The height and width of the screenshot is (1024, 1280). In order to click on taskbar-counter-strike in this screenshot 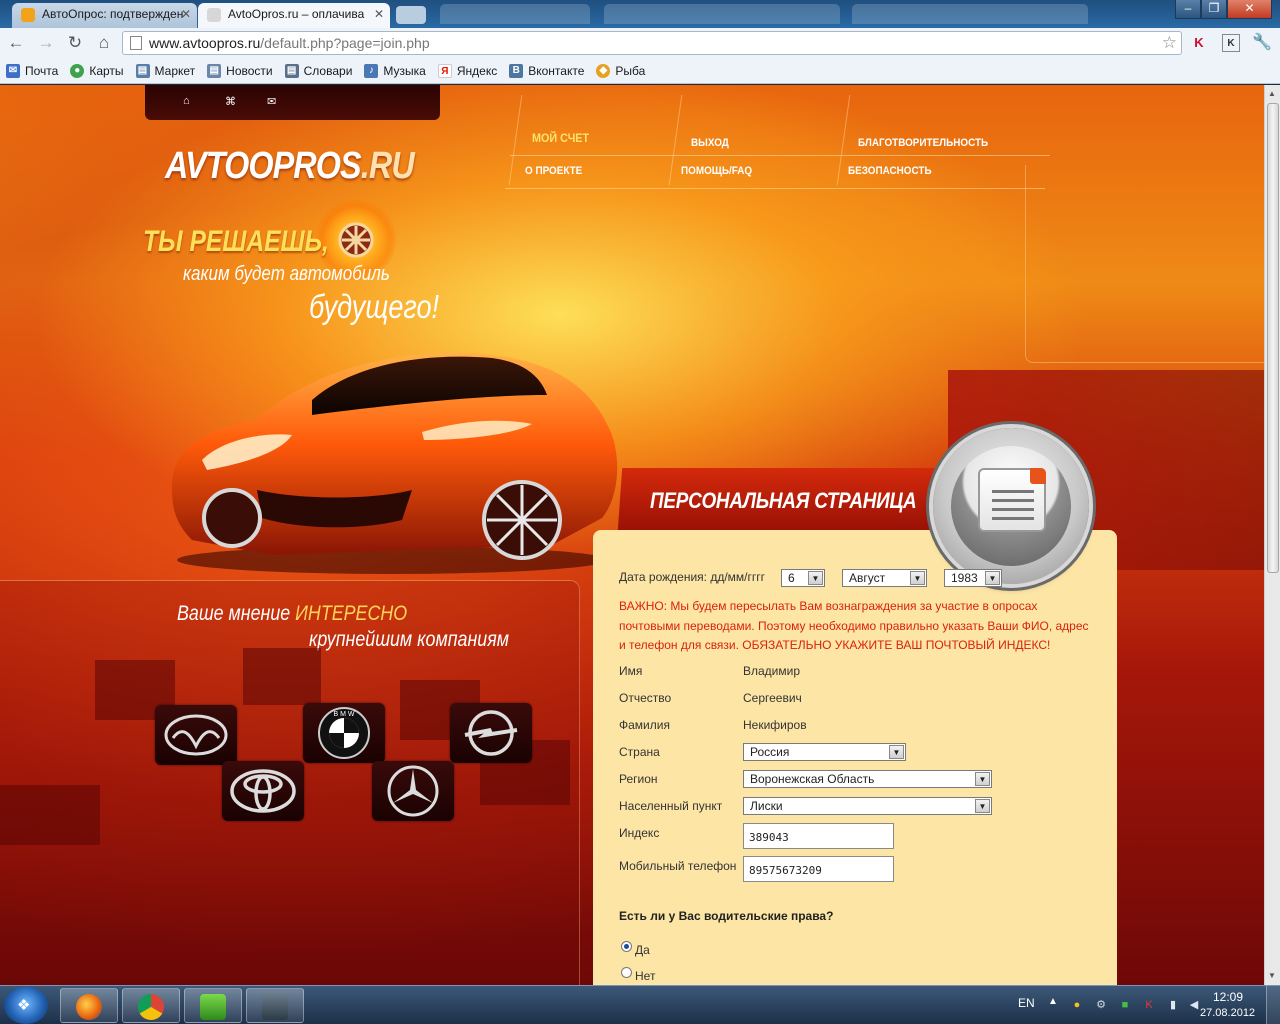, I will do `click(275, 1005)`.